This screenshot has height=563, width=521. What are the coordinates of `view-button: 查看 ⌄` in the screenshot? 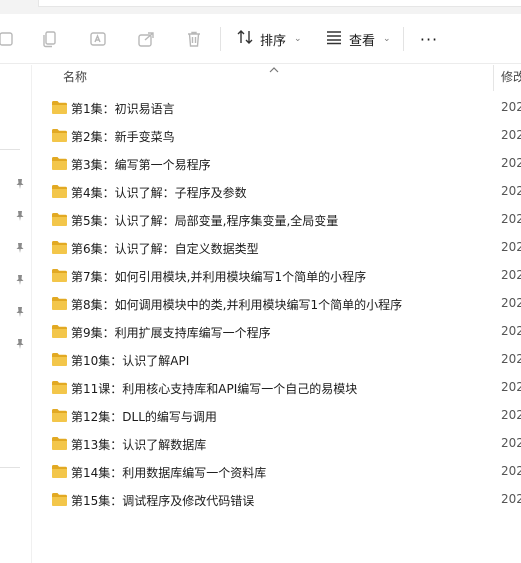 It's located at (358, 39).